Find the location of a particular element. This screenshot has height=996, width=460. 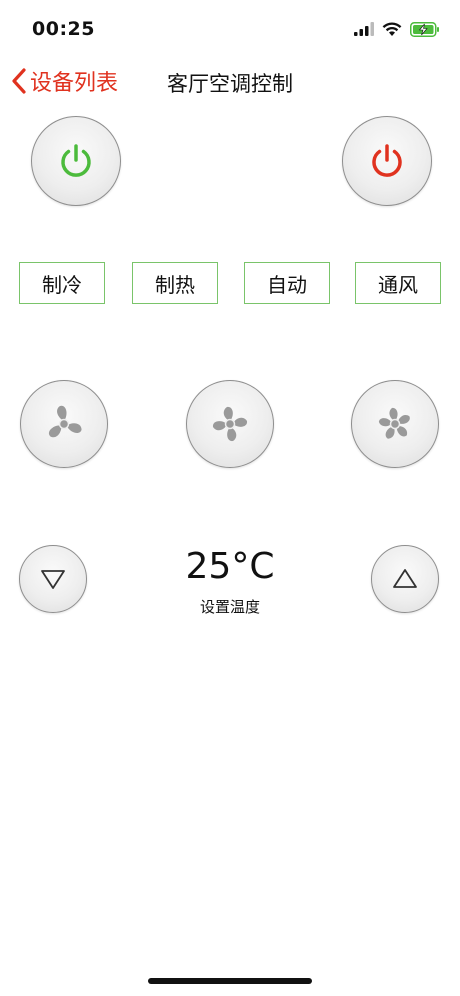

mode-fan-label: 通风 is located at coordinates (398, 284).